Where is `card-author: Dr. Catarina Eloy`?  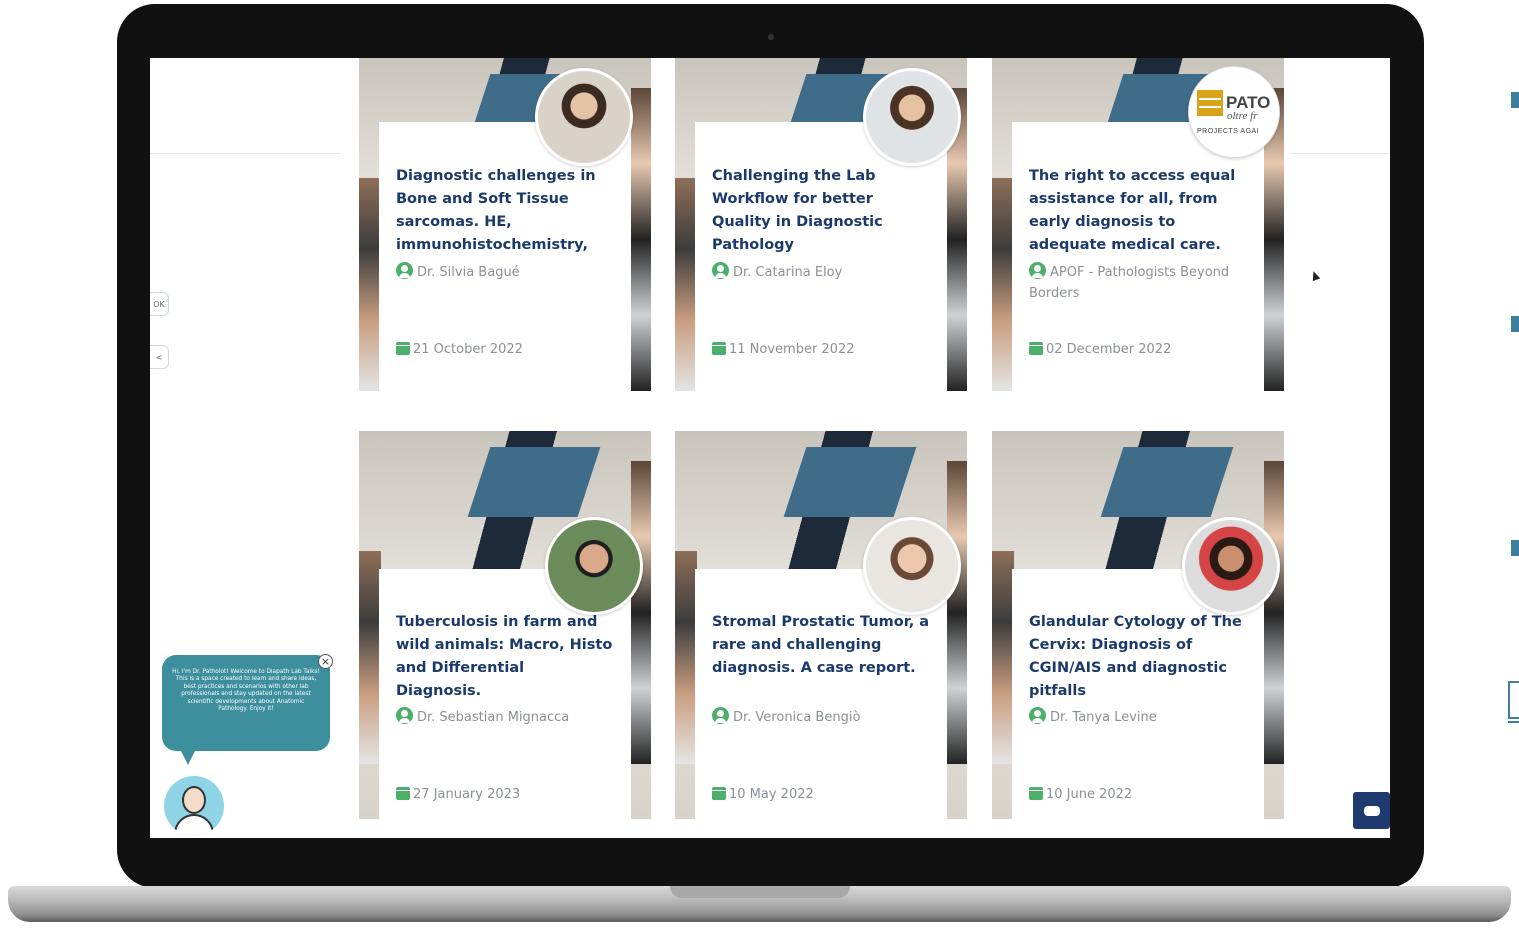
card-author: Dr. Catarina Eloy is located at coordinates (821, 272).